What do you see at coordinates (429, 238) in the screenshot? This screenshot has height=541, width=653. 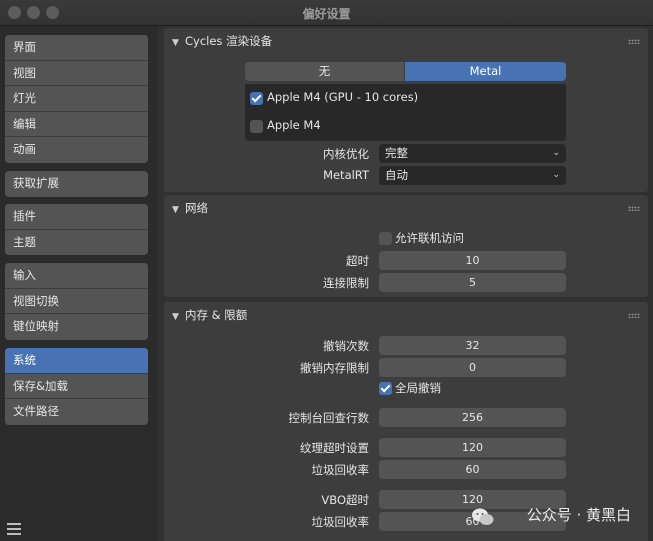 I see `allow-online-access-label: 允许联机访问` at bounding box center [429, 238].